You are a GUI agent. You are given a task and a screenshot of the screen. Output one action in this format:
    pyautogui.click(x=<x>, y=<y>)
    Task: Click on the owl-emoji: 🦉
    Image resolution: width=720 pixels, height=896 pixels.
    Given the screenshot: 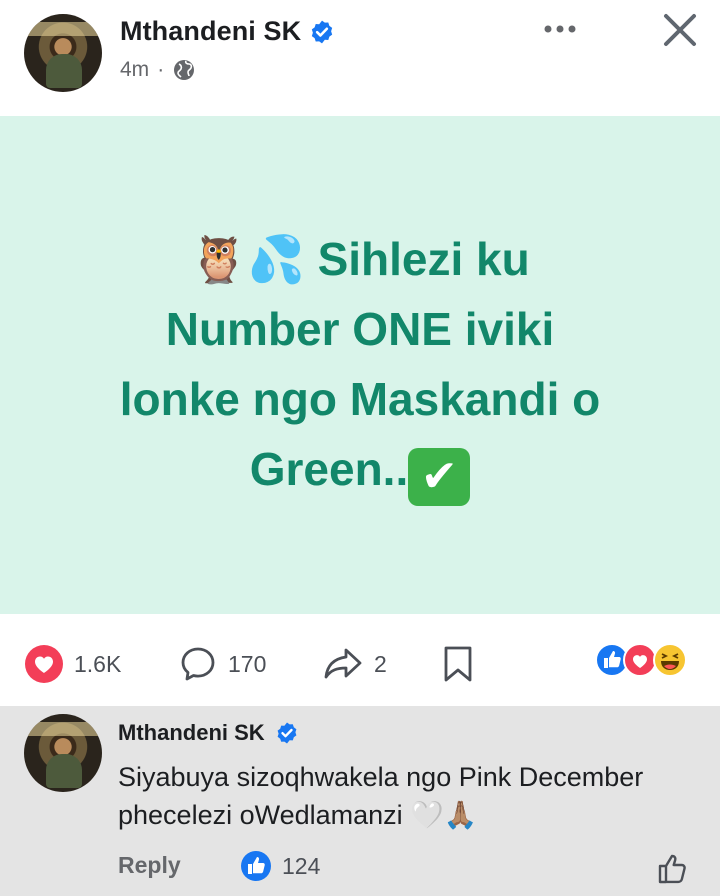 What is the action you would take?
    pyautogui.click(x=219, y=259)
    